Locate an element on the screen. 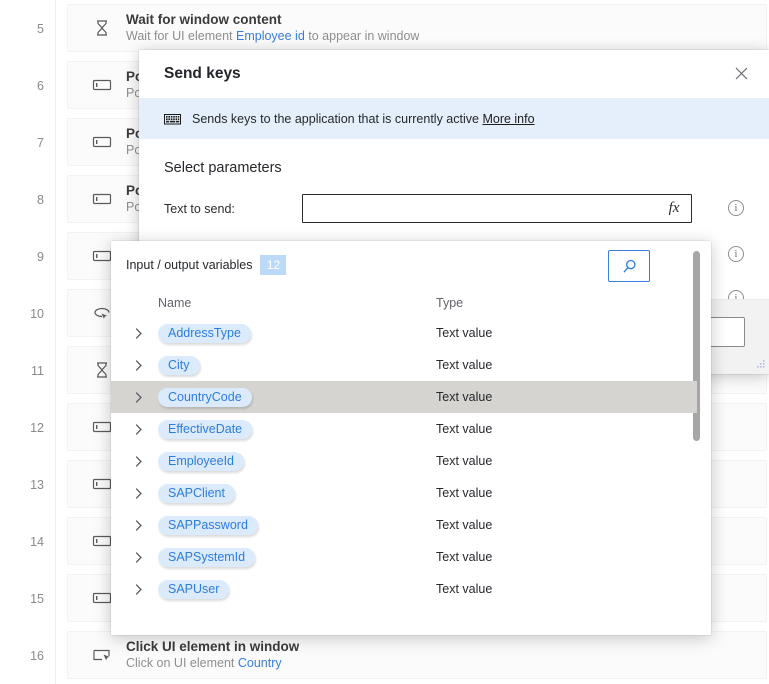 The height and width of the screenshot is (684, 769). text-to-send-input is located at coordinates (497, 208).